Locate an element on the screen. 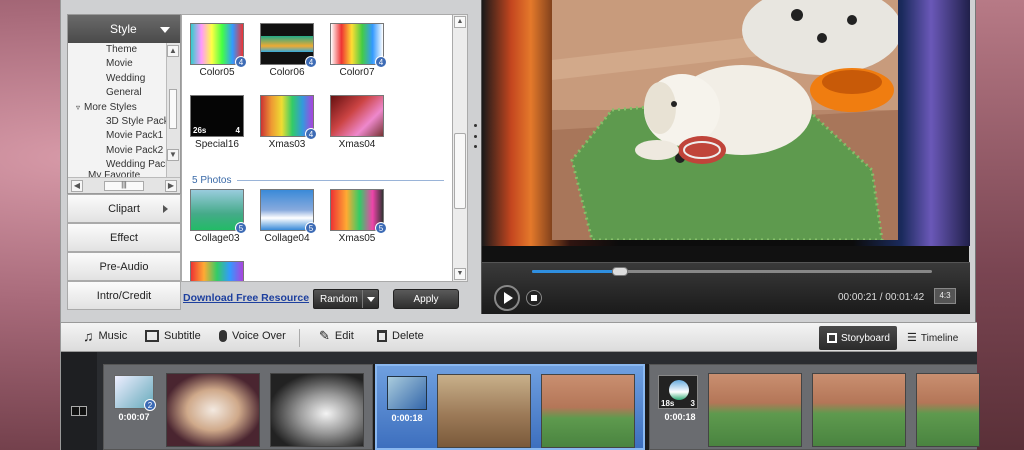 The image size is (1024, 450). style-thumb-collage04: 5 is located at coordinates (288, 211).